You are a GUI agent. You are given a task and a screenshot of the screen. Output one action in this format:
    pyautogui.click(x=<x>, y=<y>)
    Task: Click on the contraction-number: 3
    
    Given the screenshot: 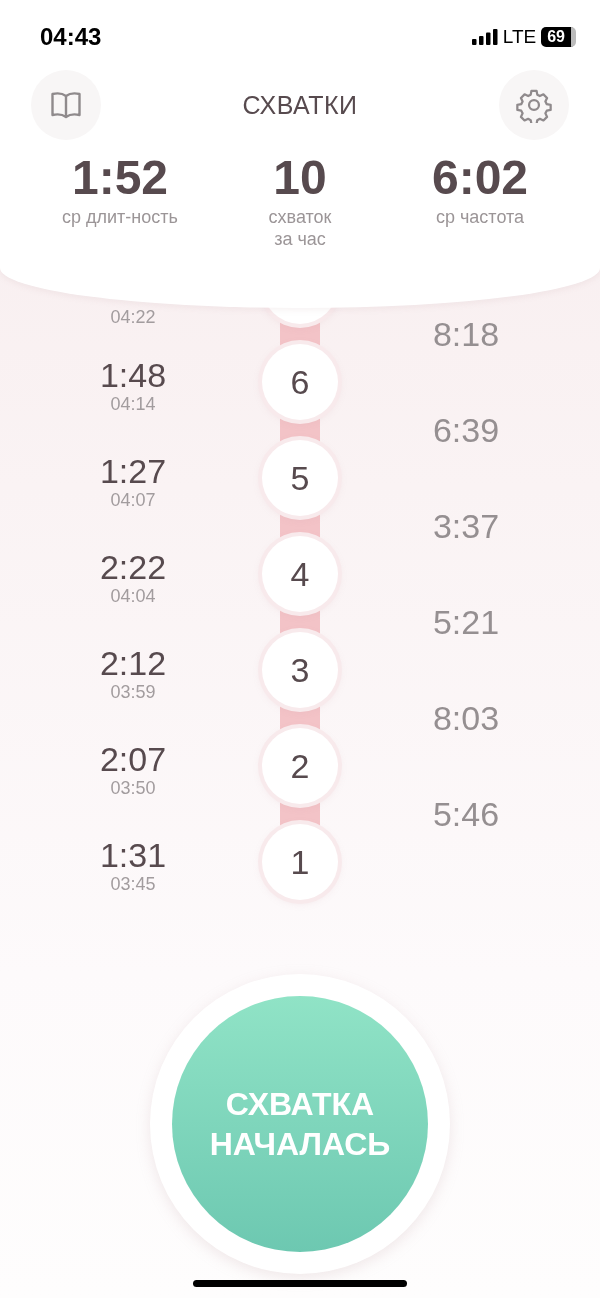 What is the action you would take?
    pyautogui.click(x=300, y=670)
    